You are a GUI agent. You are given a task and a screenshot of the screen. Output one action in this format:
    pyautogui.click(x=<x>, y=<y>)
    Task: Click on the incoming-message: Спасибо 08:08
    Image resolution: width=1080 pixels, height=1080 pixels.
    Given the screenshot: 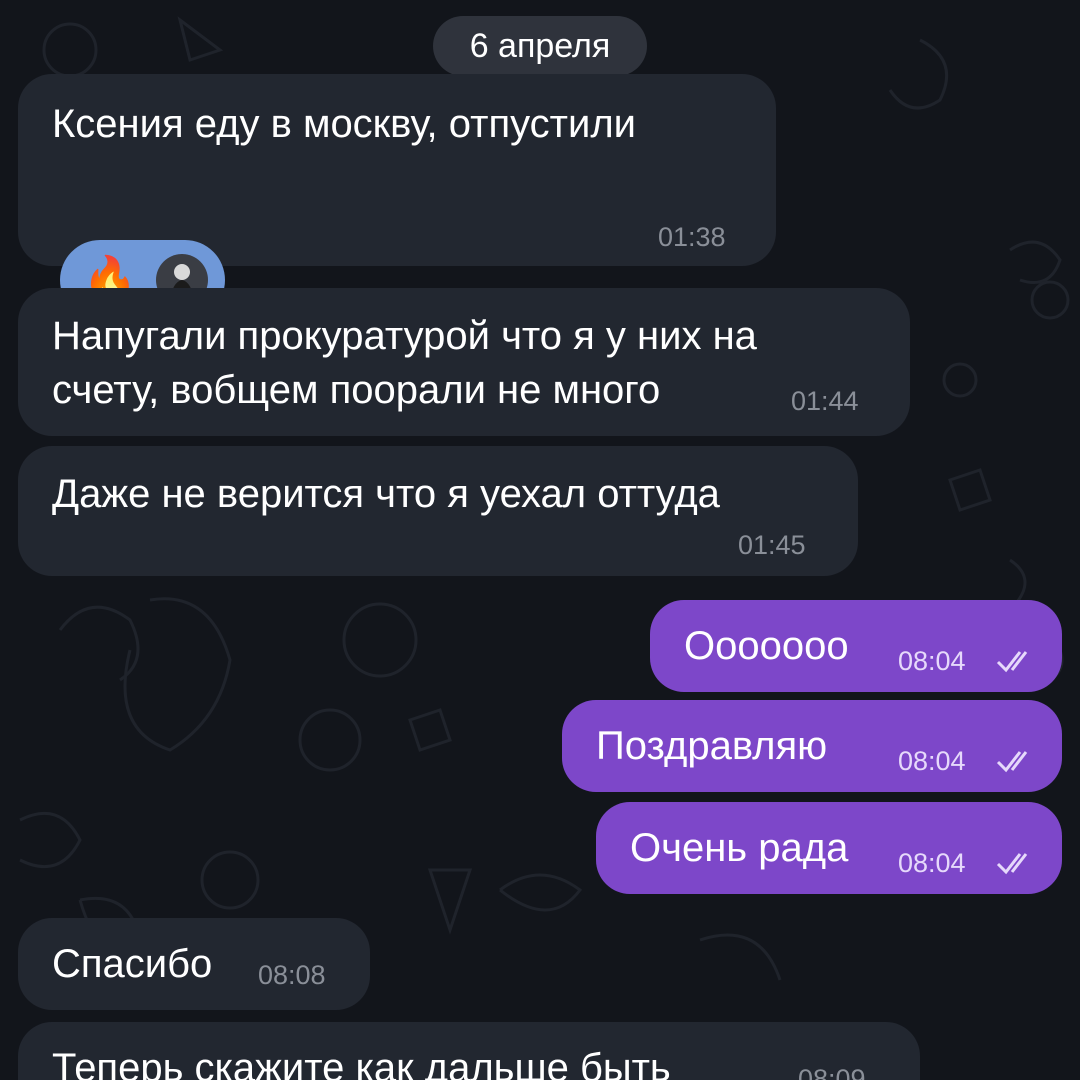 What is the action you would take?
    pyautogui.click(x=194, y=964)
    